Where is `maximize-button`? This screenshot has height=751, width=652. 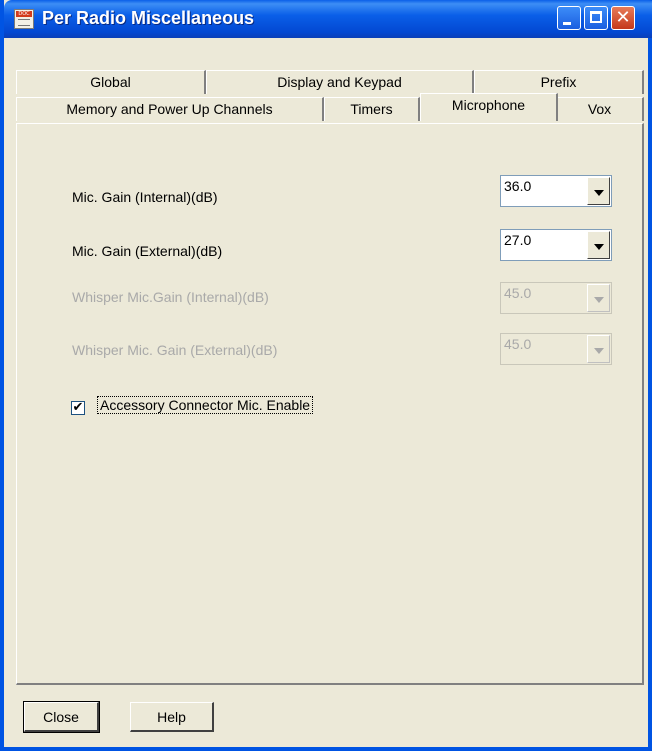 maximize-button is located at coordinates (596, 18).